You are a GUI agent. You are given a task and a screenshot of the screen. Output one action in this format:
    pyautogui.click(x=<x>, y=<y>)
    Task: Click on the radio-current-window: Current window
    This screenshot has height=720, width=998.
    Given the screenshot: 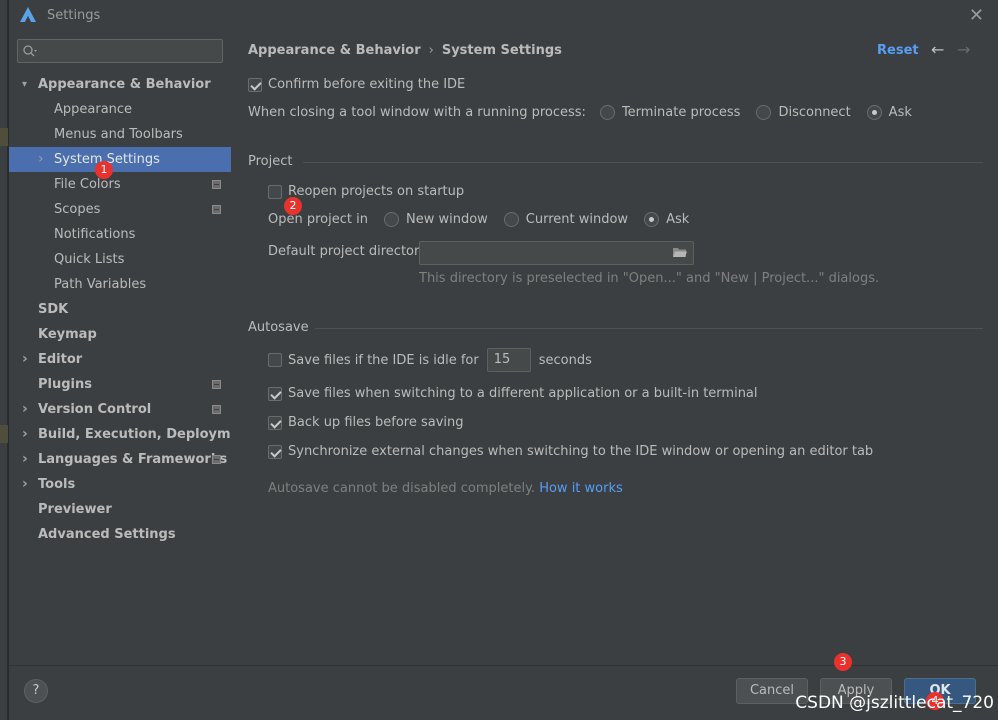 What is the action you would take?
    pyautogui.click(x=566, y=219)
    